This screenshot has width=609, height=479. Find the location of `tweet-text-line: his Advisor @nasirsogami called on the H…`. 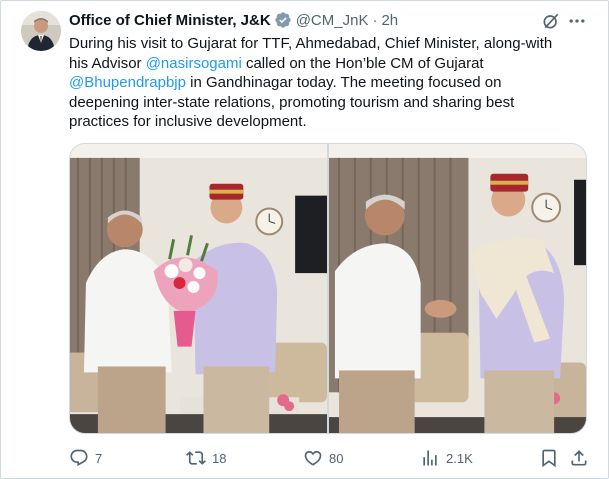

tweet-text-line: his Advisor @nasirsogami called on the H… is located at coordinates (329, 64).